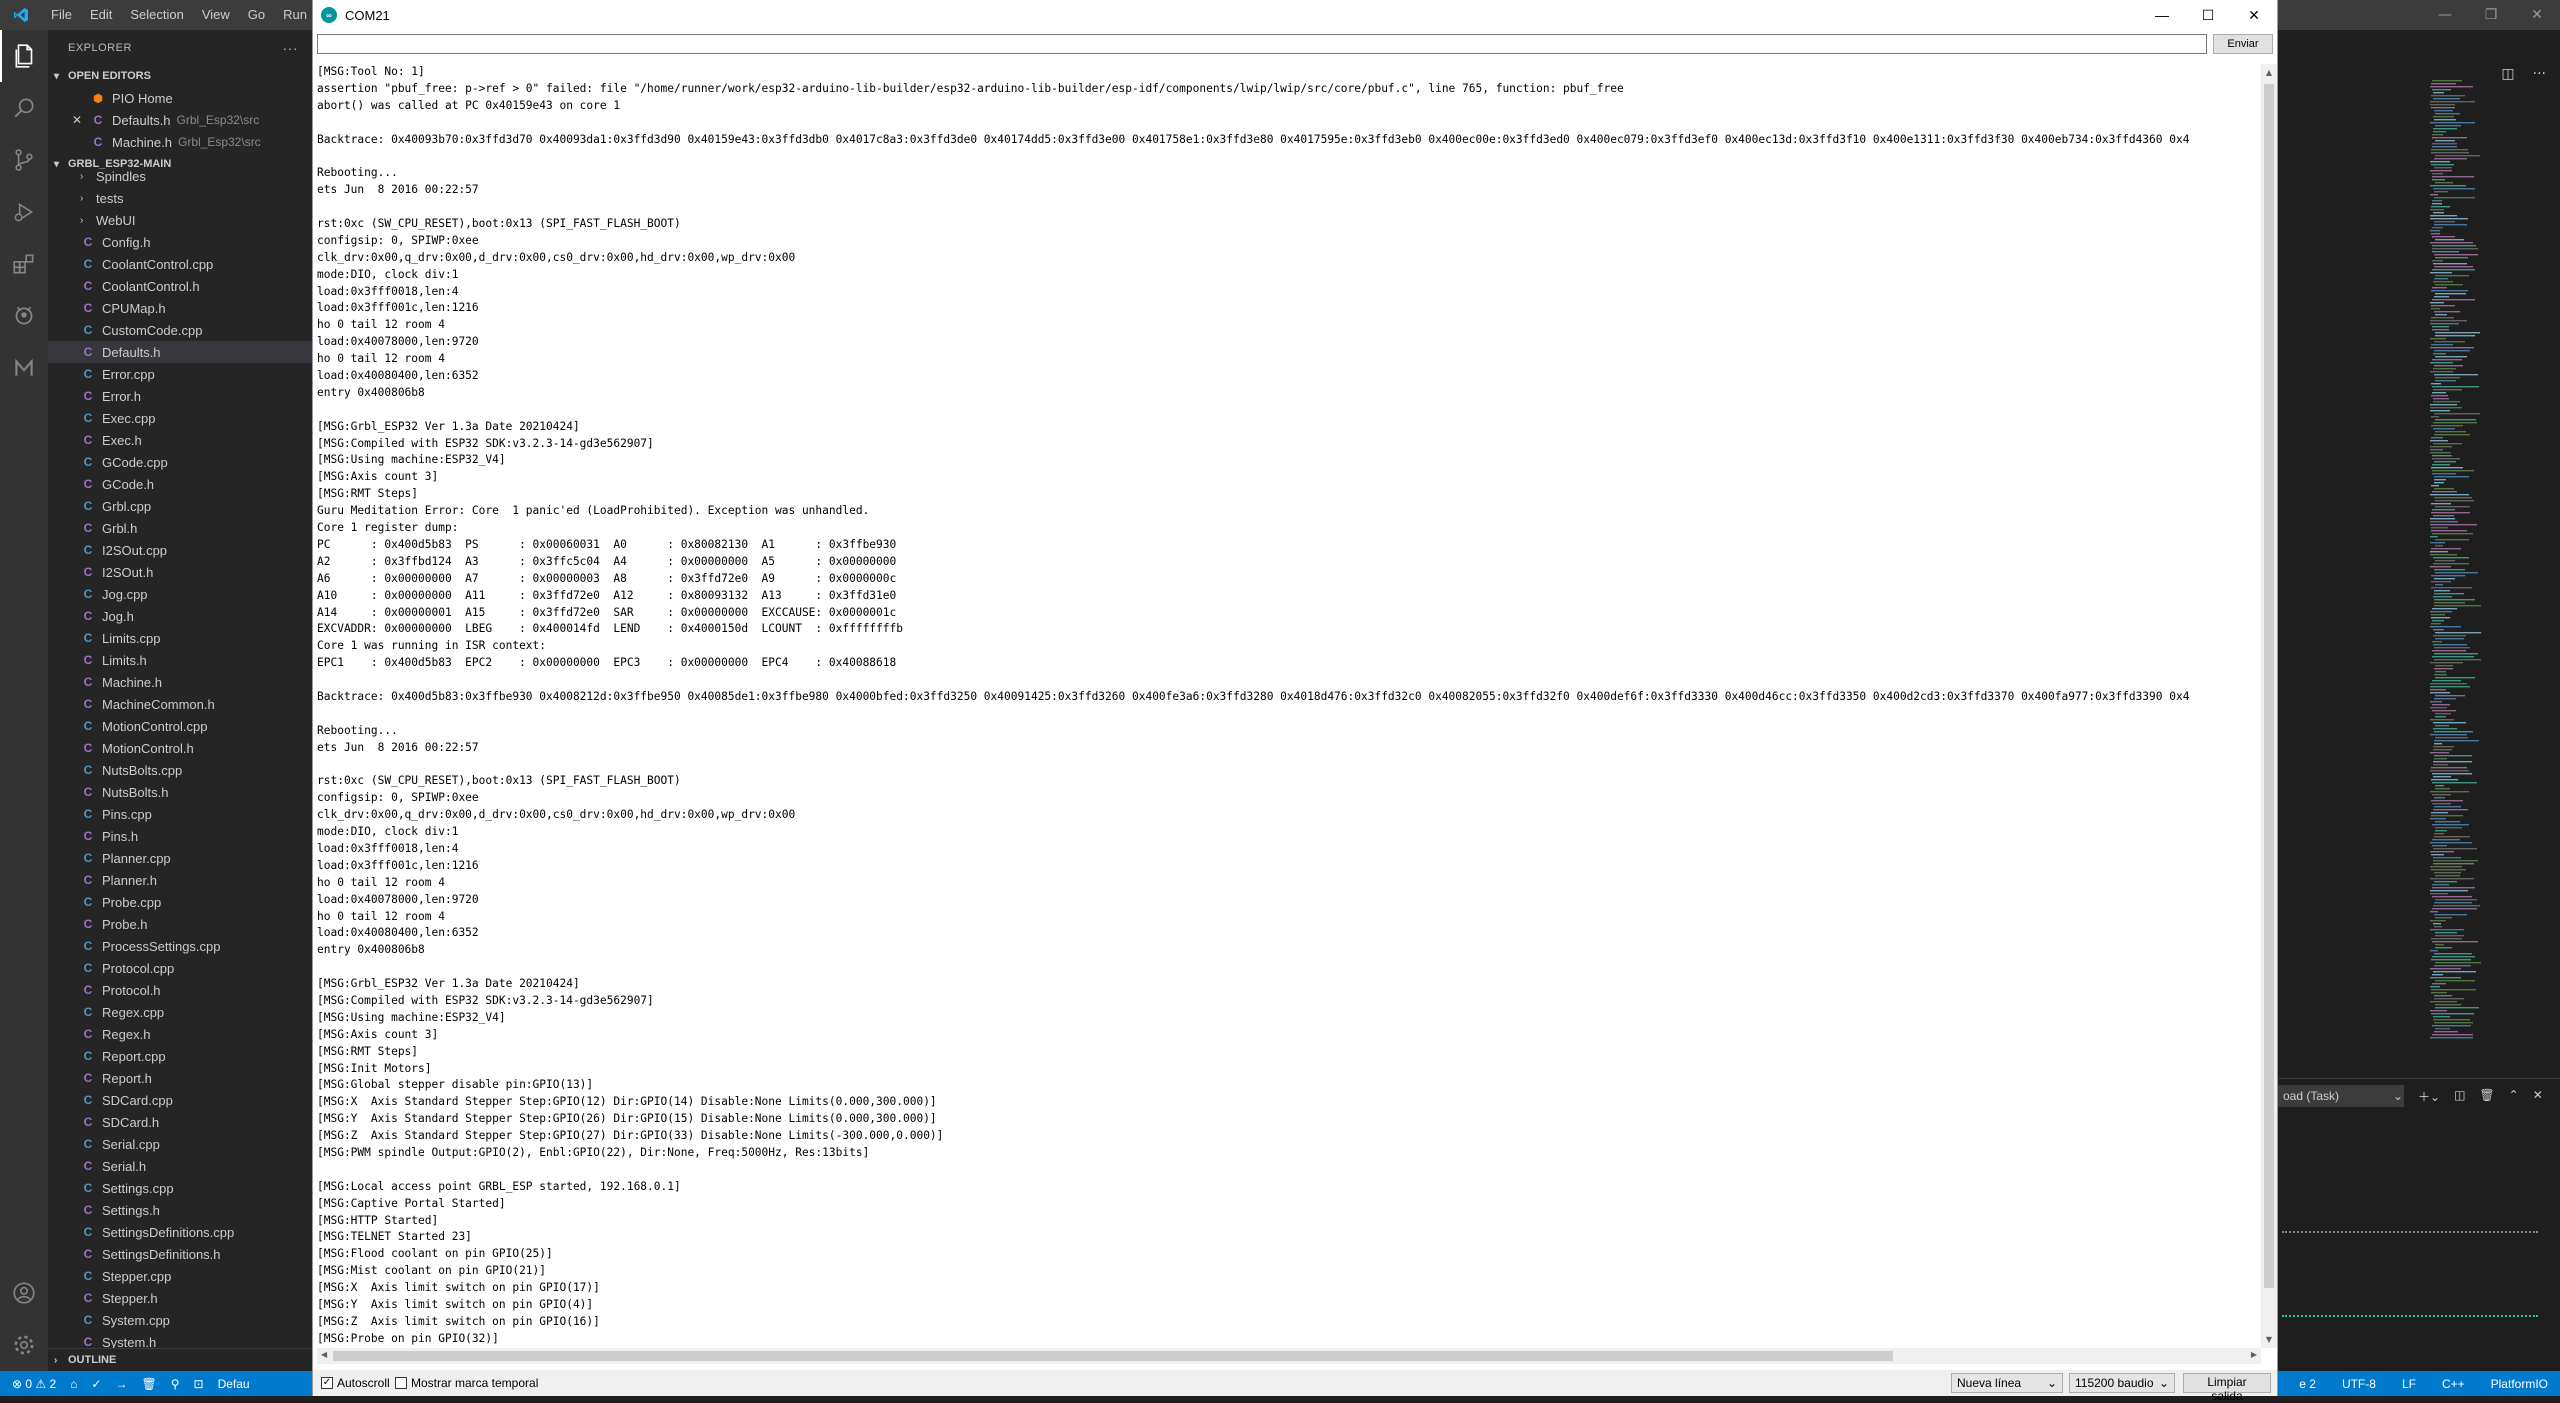 This screenshot has height=1403, width=2560. I want to click on source-control-icon, so click(24, 160).